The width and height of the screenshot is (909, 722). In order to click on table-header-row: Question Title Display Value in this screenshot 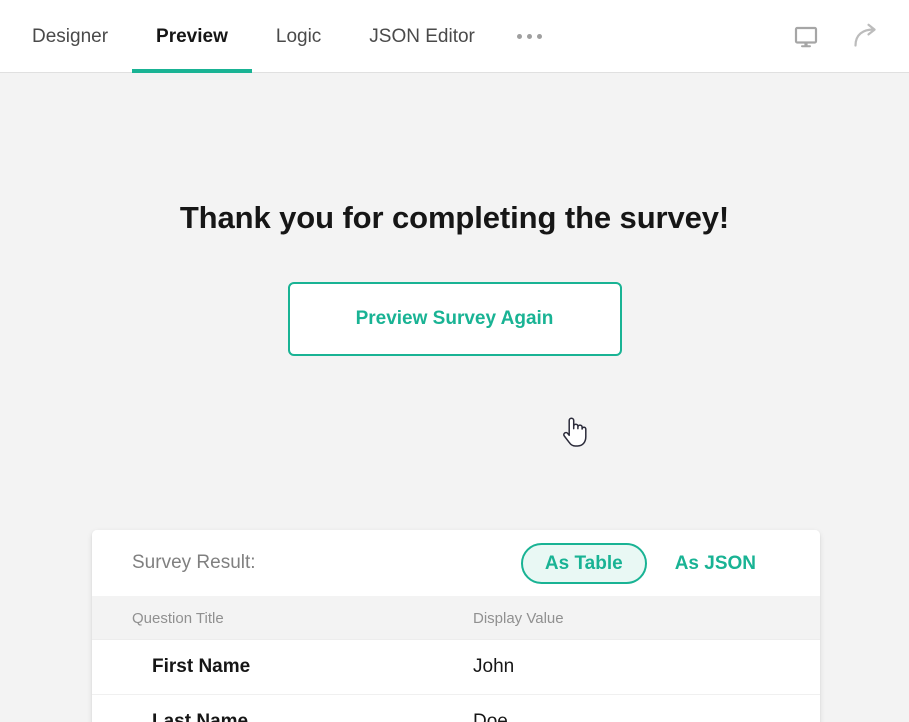, I will do `click(456, 618)`.